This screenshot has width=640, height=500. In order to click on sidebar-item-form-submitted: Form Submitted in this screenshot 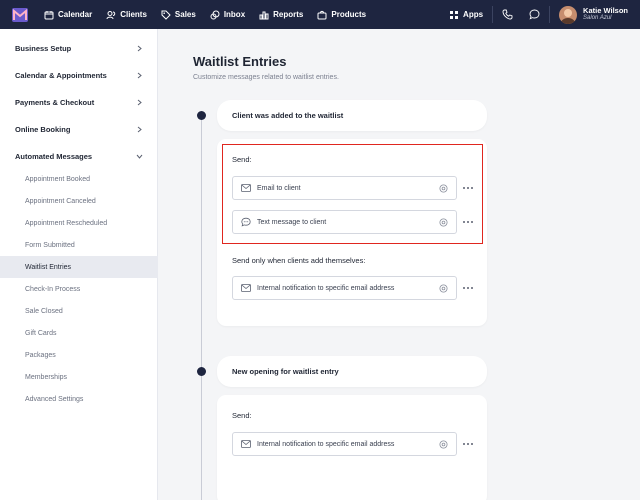, I will do `click(79, 245)`.